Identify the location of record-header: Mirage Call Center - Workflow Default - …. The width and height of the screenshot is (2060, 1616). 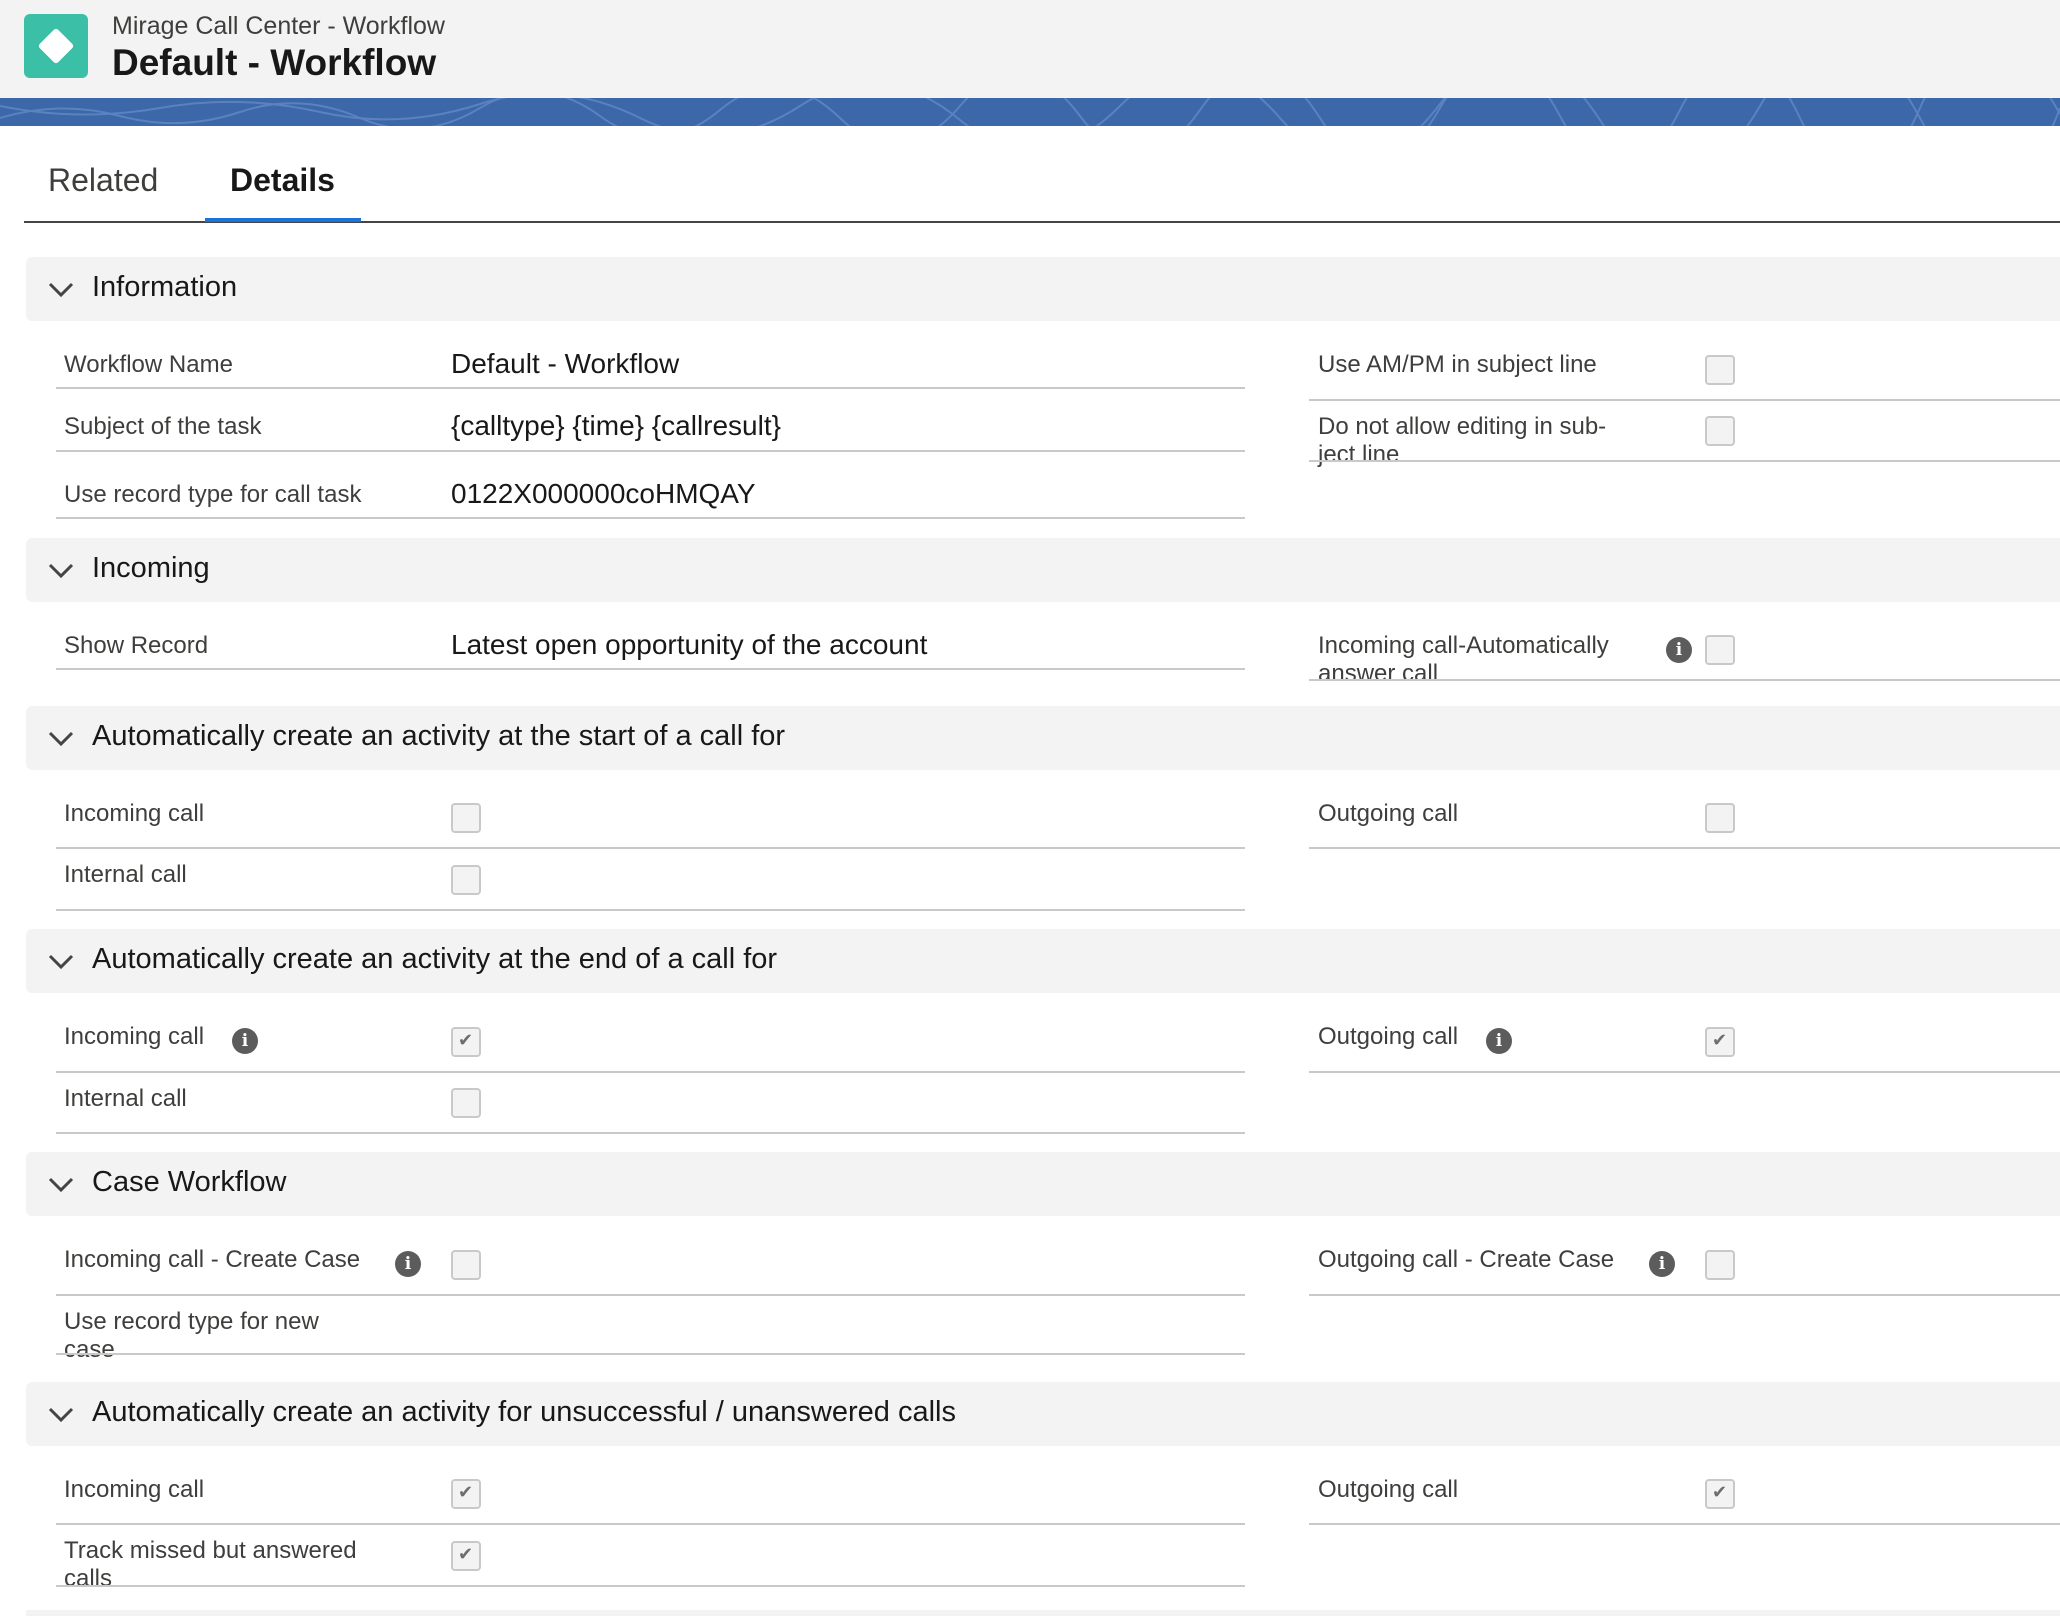
(1030, 49).